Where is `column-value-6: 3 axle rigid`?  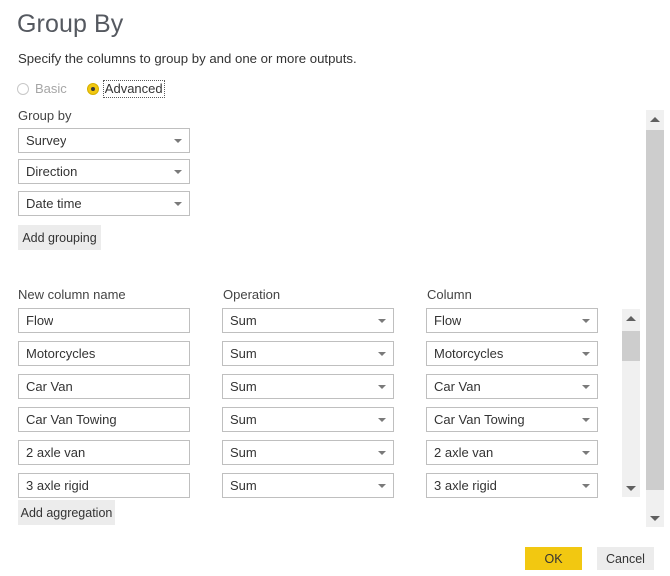 column-value-6: 3 axle rigid is located at coordinates (465, 485).